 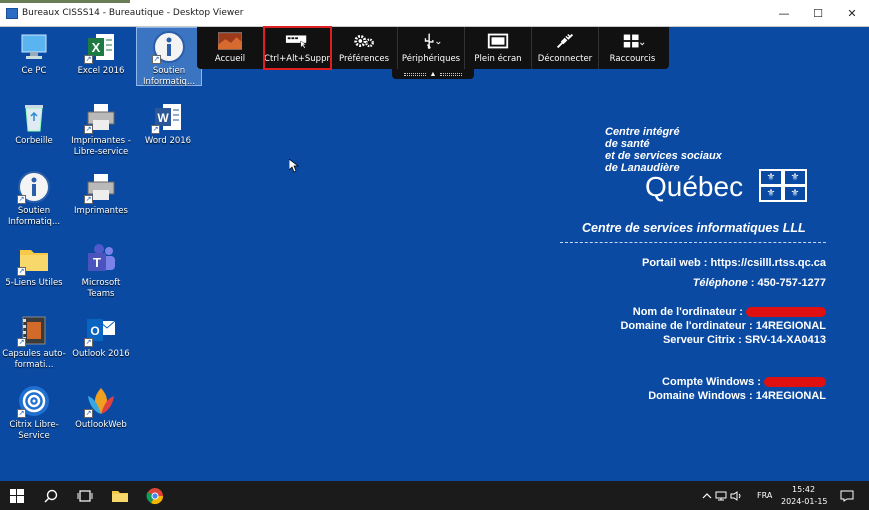 What do you see at coordinates (790, 396) in the screenshot?
I see `windows-domain-value: 14REGIONAL` at bounding box center [790, 396].